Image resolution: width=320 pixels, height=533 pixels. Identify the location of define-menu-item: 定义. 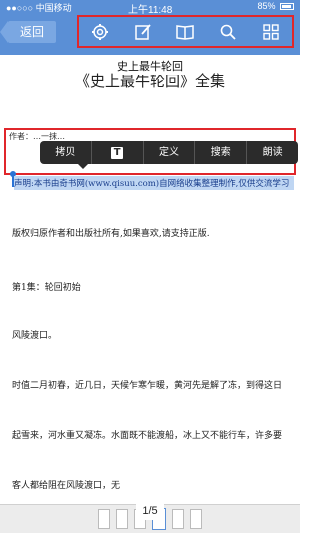
(170, 152).